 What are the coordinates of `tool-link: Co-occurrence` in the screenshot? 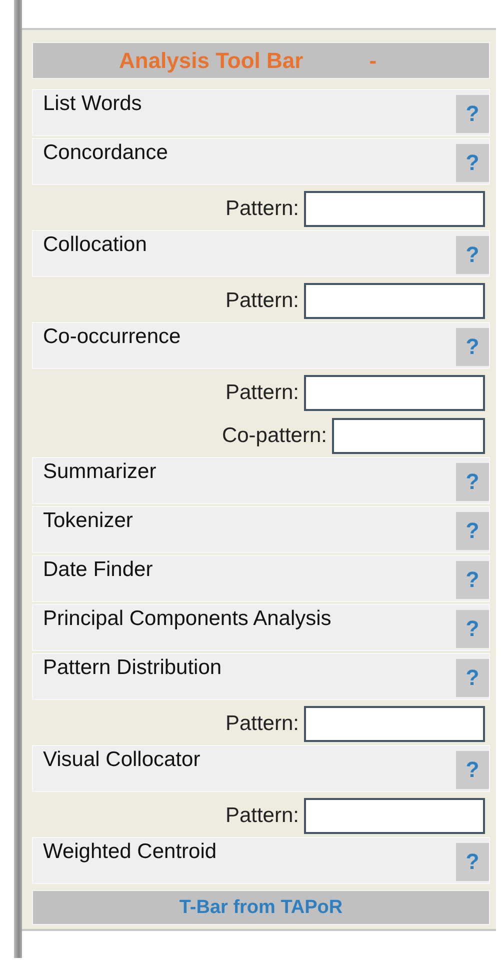 It's located at (107, 345).